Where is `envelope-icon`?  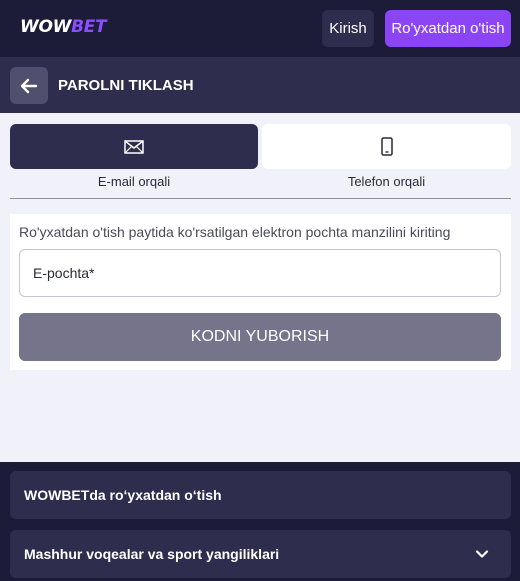
envelope-icon is located at coordinates (134, 146).